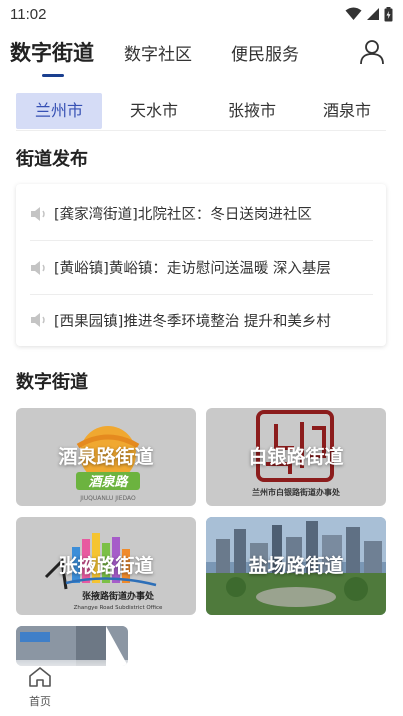 The width and height of the screenshot is (403, 716). I want to click on active-tab-indicator, so click(53, 75).